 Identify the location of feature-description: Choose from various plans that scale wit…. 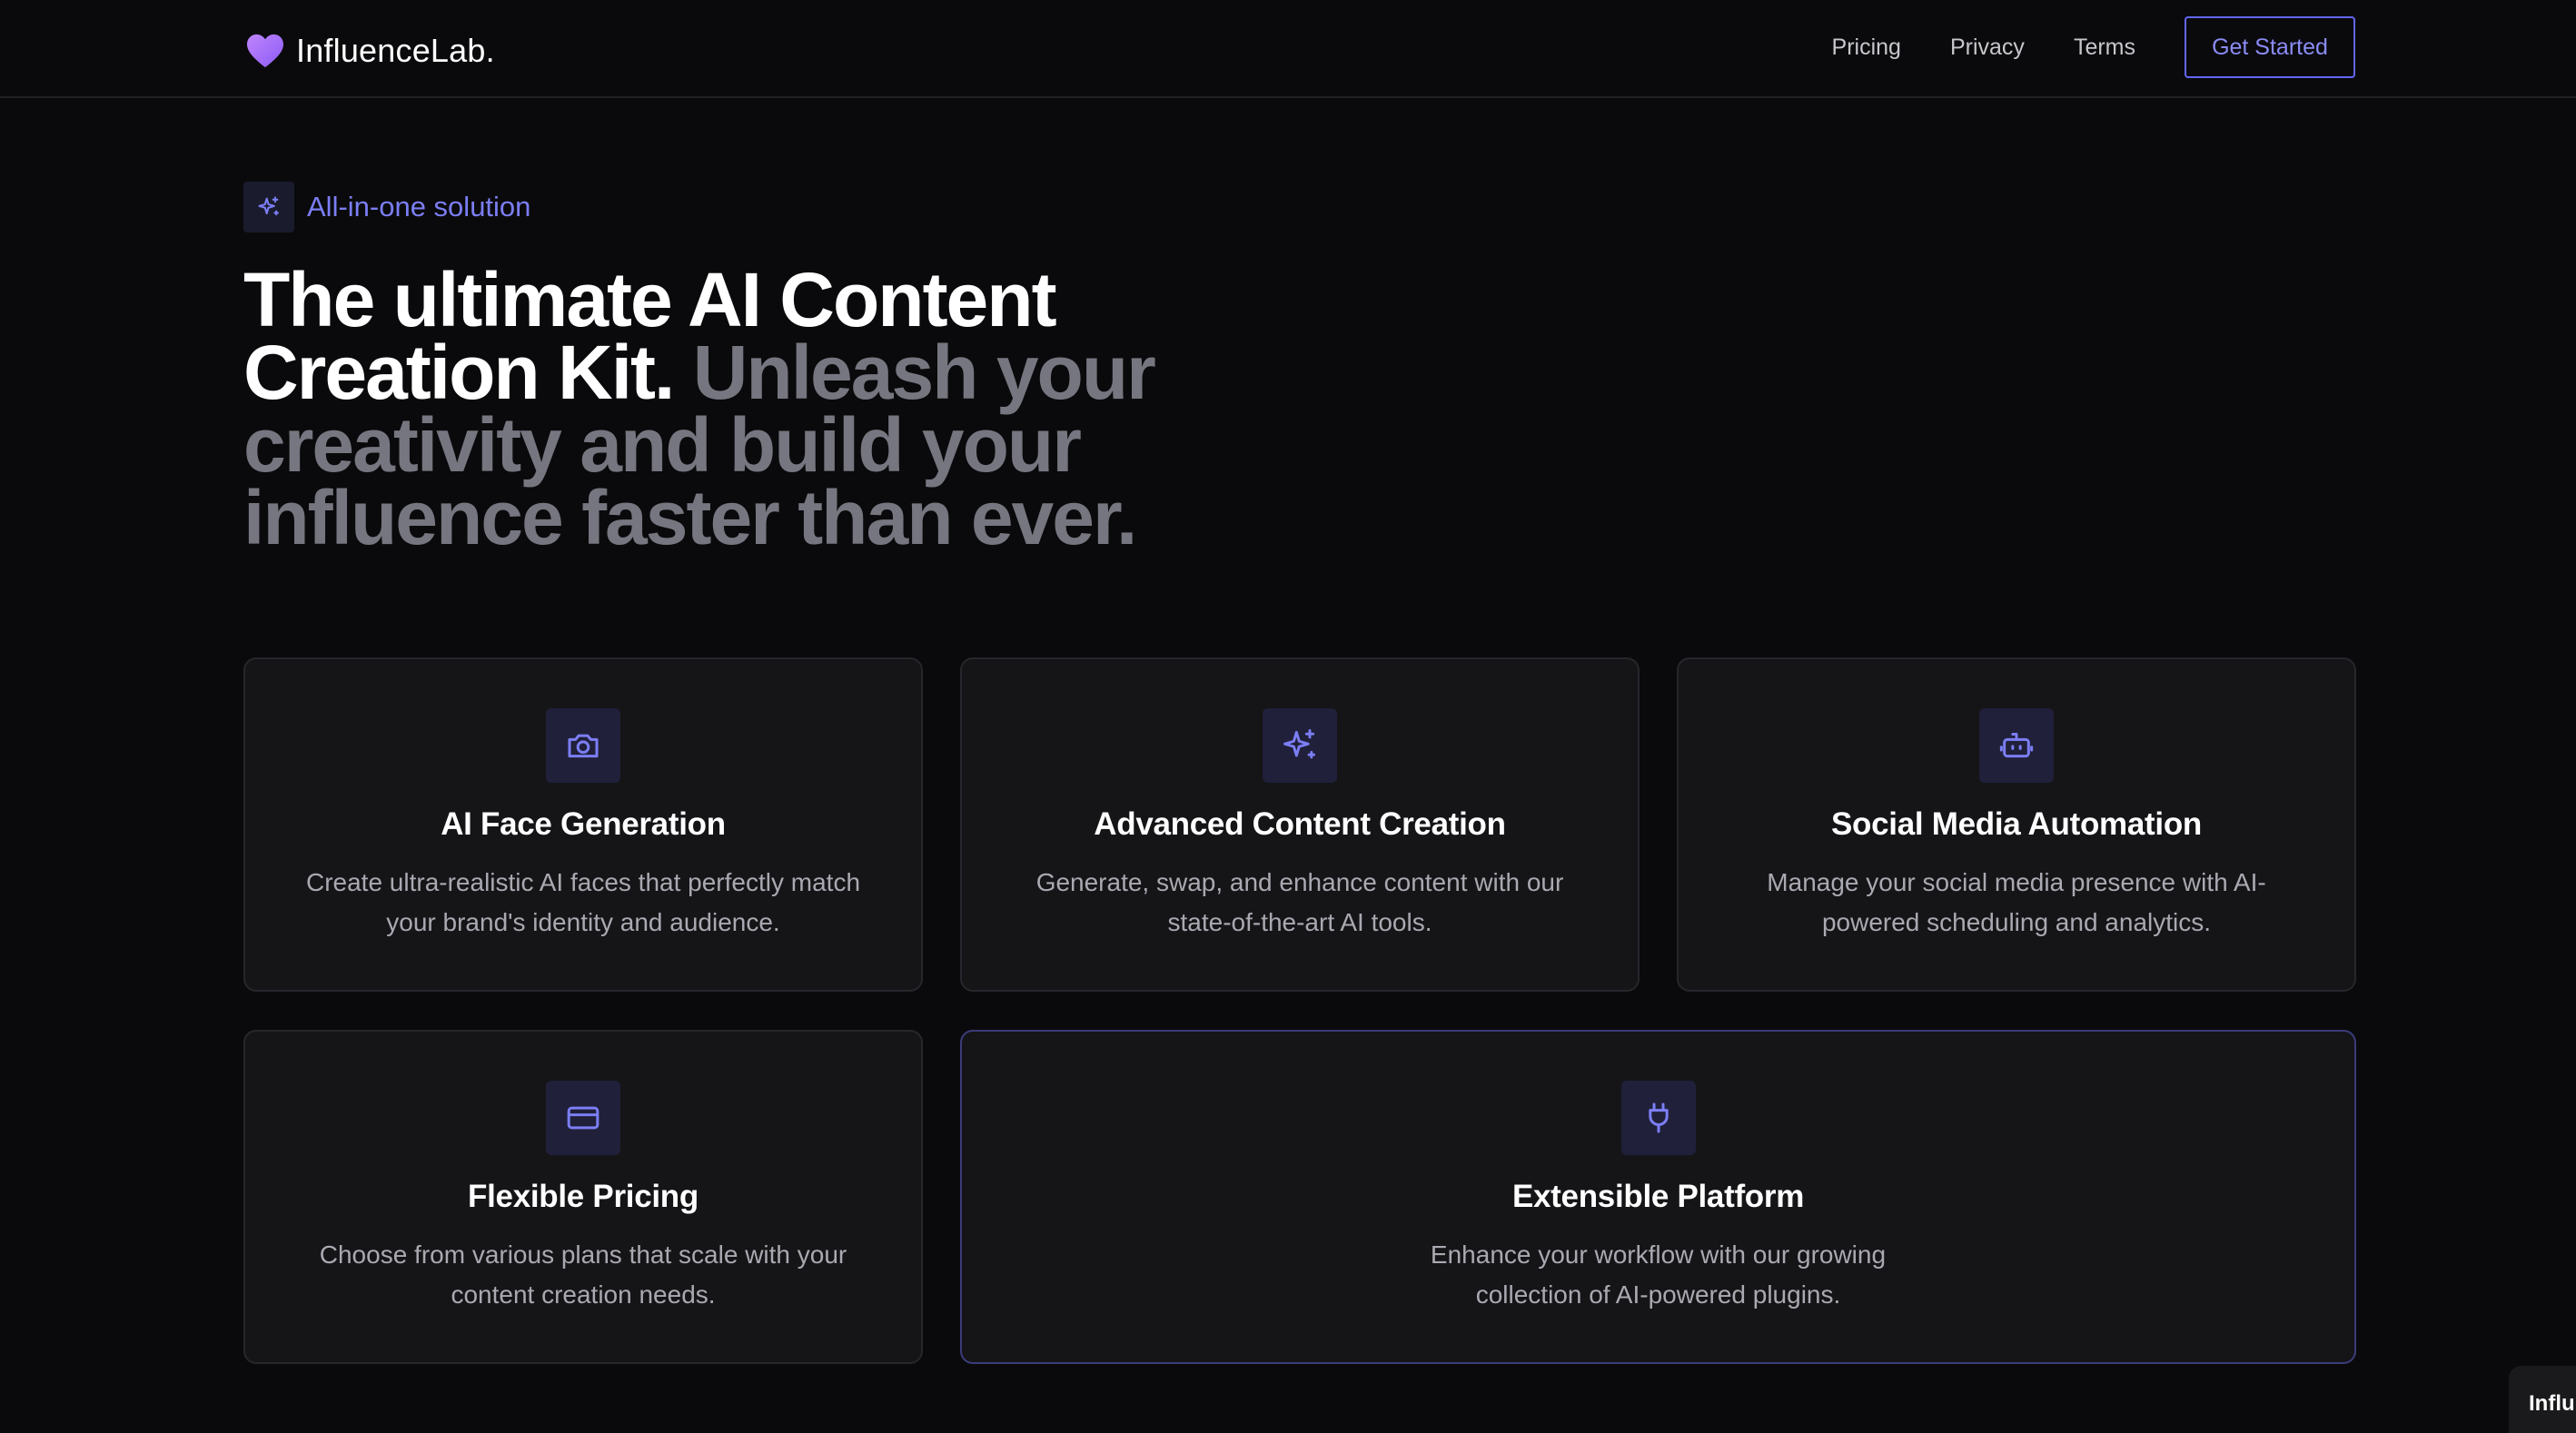
(583, 1274).